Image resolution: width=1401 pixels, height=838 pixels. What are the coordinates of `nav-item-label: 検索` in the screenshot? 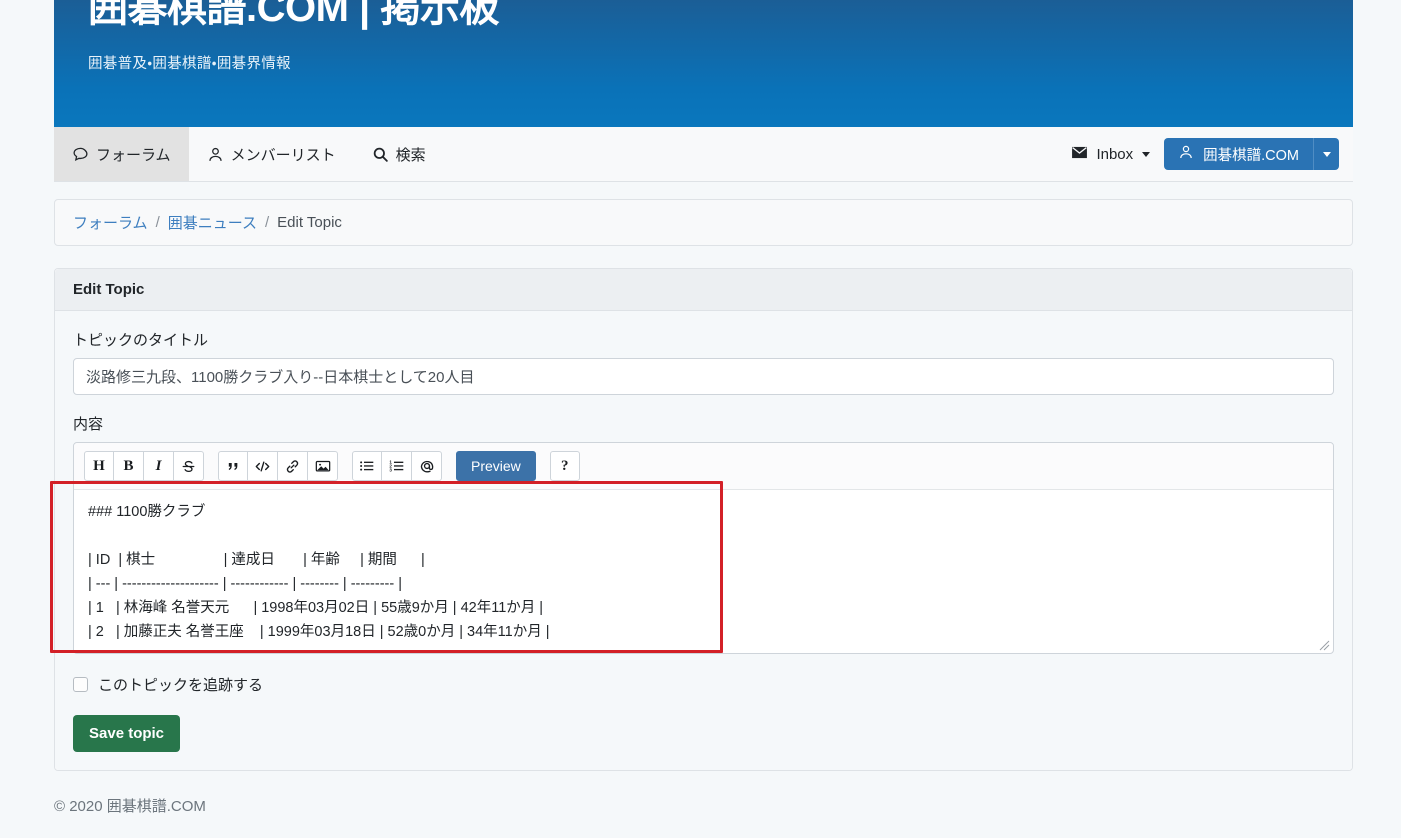 It's located at (410, 155).